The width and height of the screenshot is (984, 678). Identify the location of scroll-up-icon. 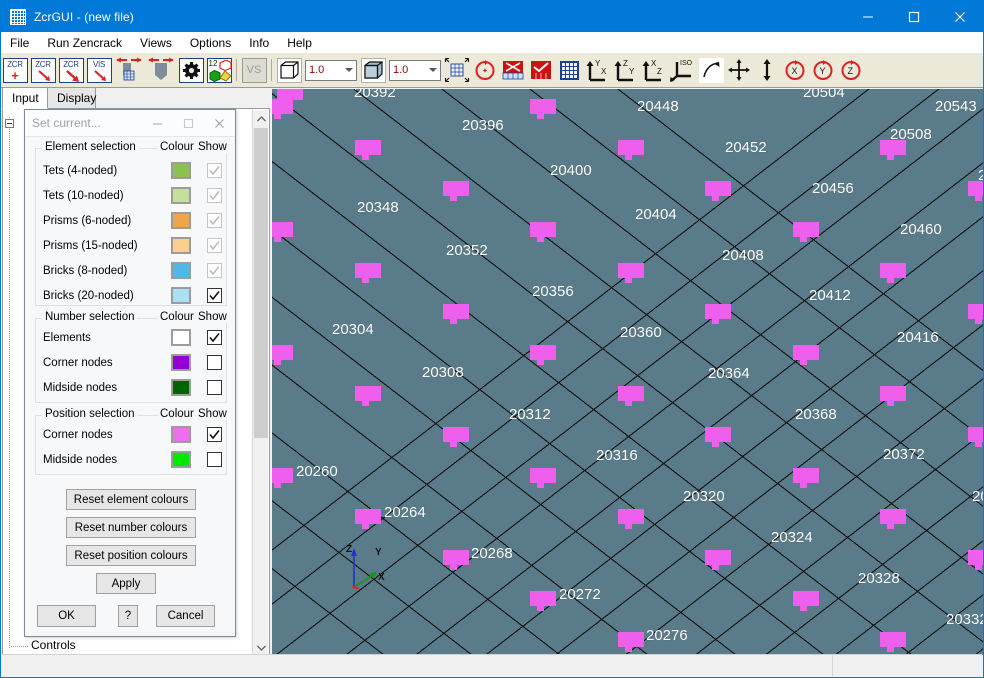
(261, 118).